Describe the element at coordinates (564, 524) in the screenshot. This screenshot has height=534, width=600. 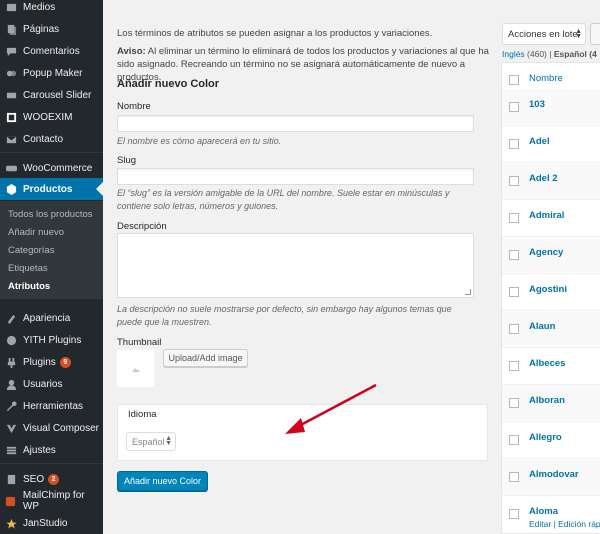
I see `row-actions: Editar | Edición ráp` at that location.